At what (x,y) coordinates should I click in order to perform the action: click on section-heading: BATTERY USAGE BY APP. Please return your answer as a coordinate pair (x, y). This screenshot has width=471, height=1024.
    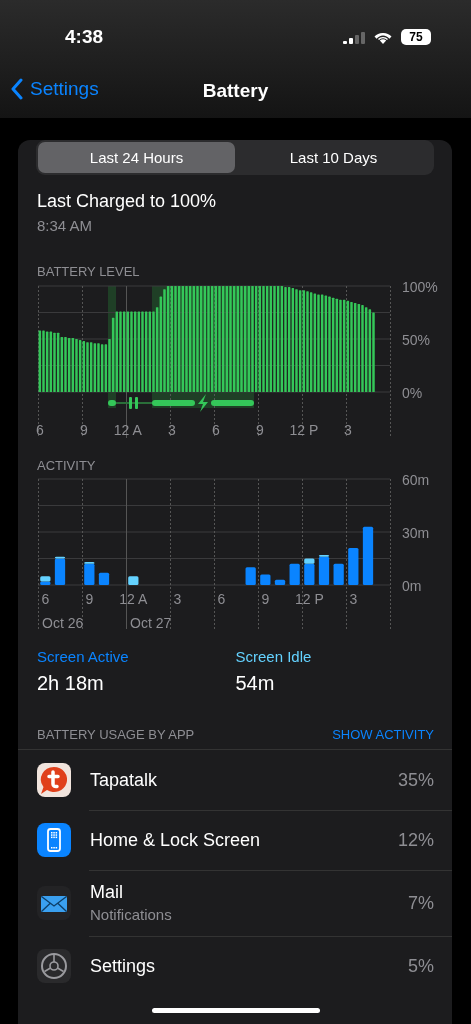
    Looking at the image, I should click on (116, 735).